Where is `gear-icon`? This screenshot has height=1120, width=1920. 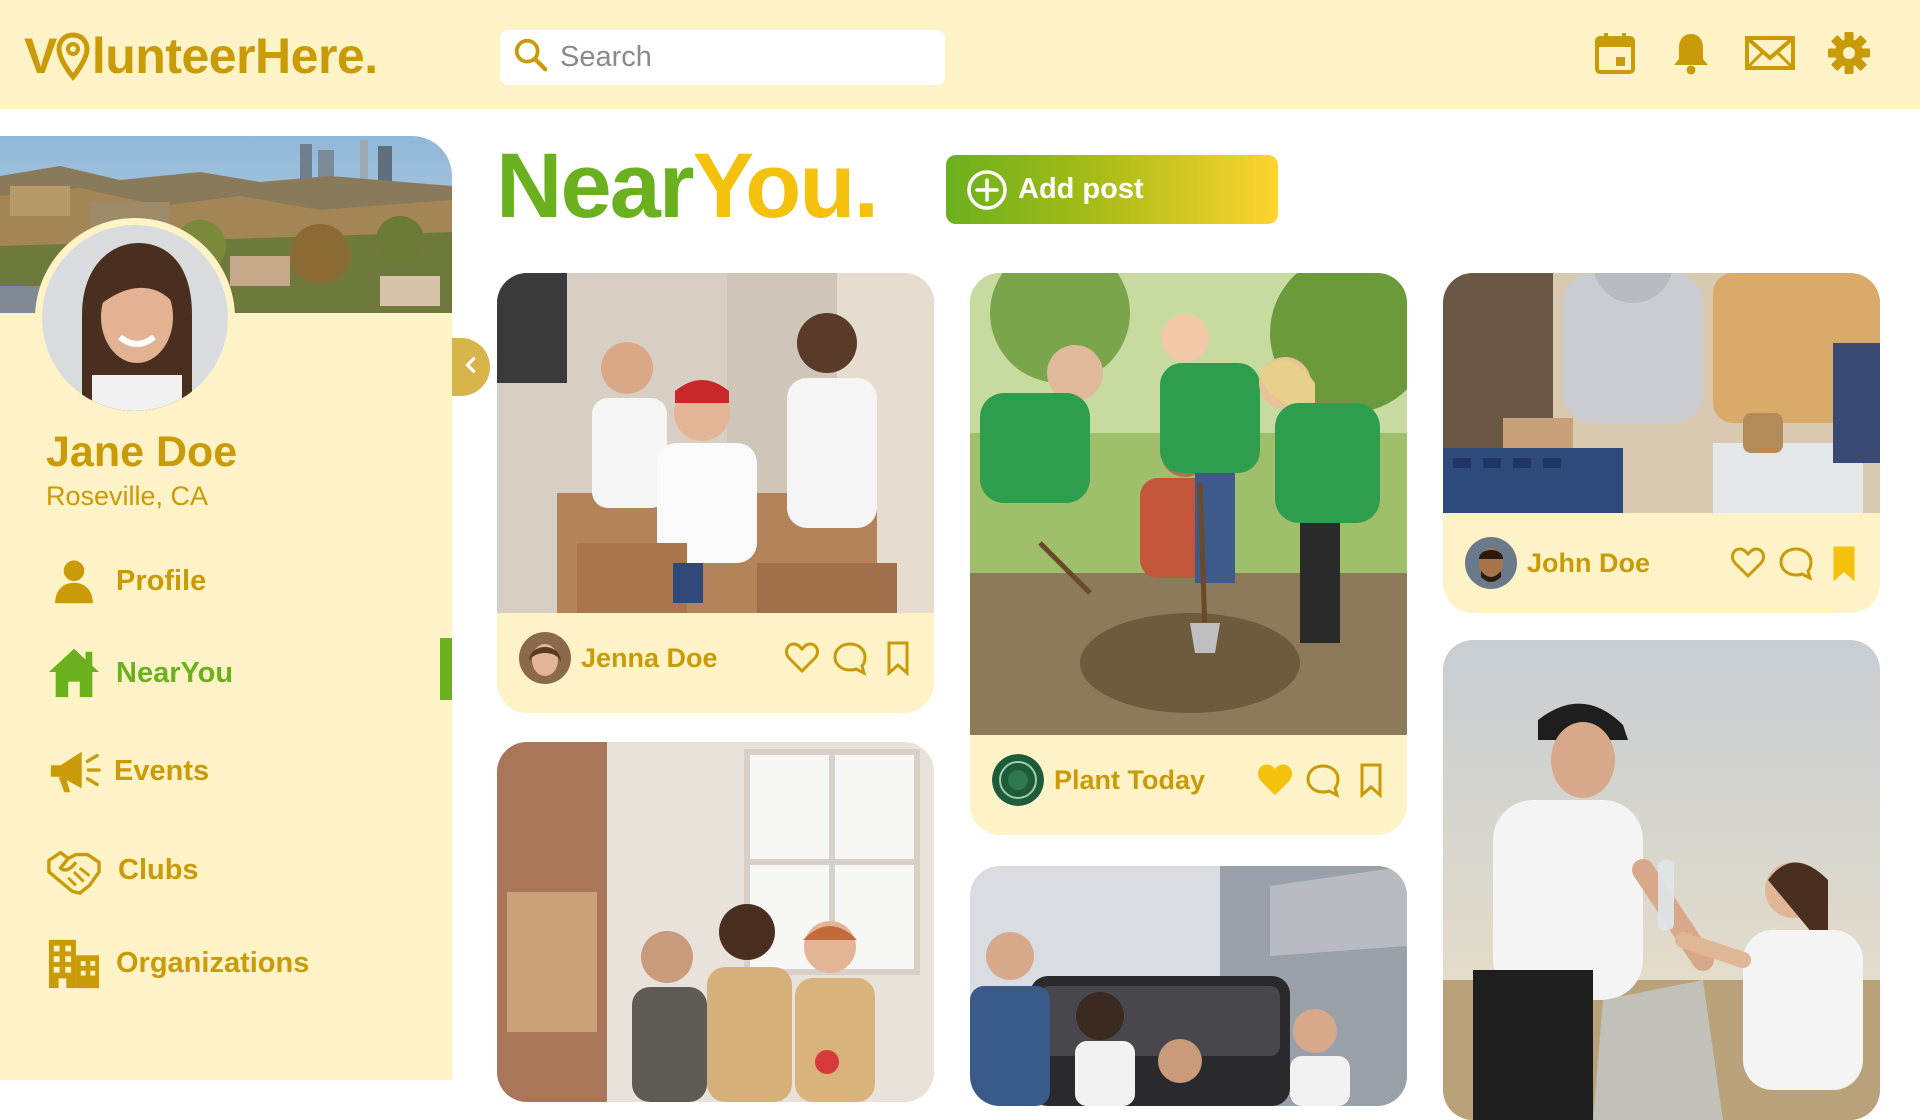 gear-icon is located at coordinates (1849, 53).